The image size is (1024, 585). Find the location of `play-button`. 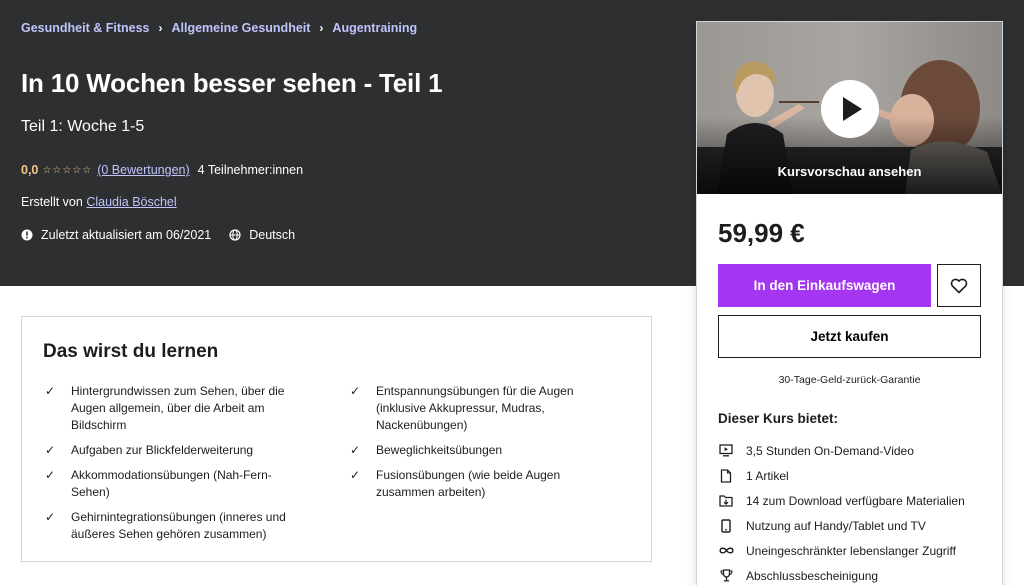

play-button is located at coordinates (850, 109).